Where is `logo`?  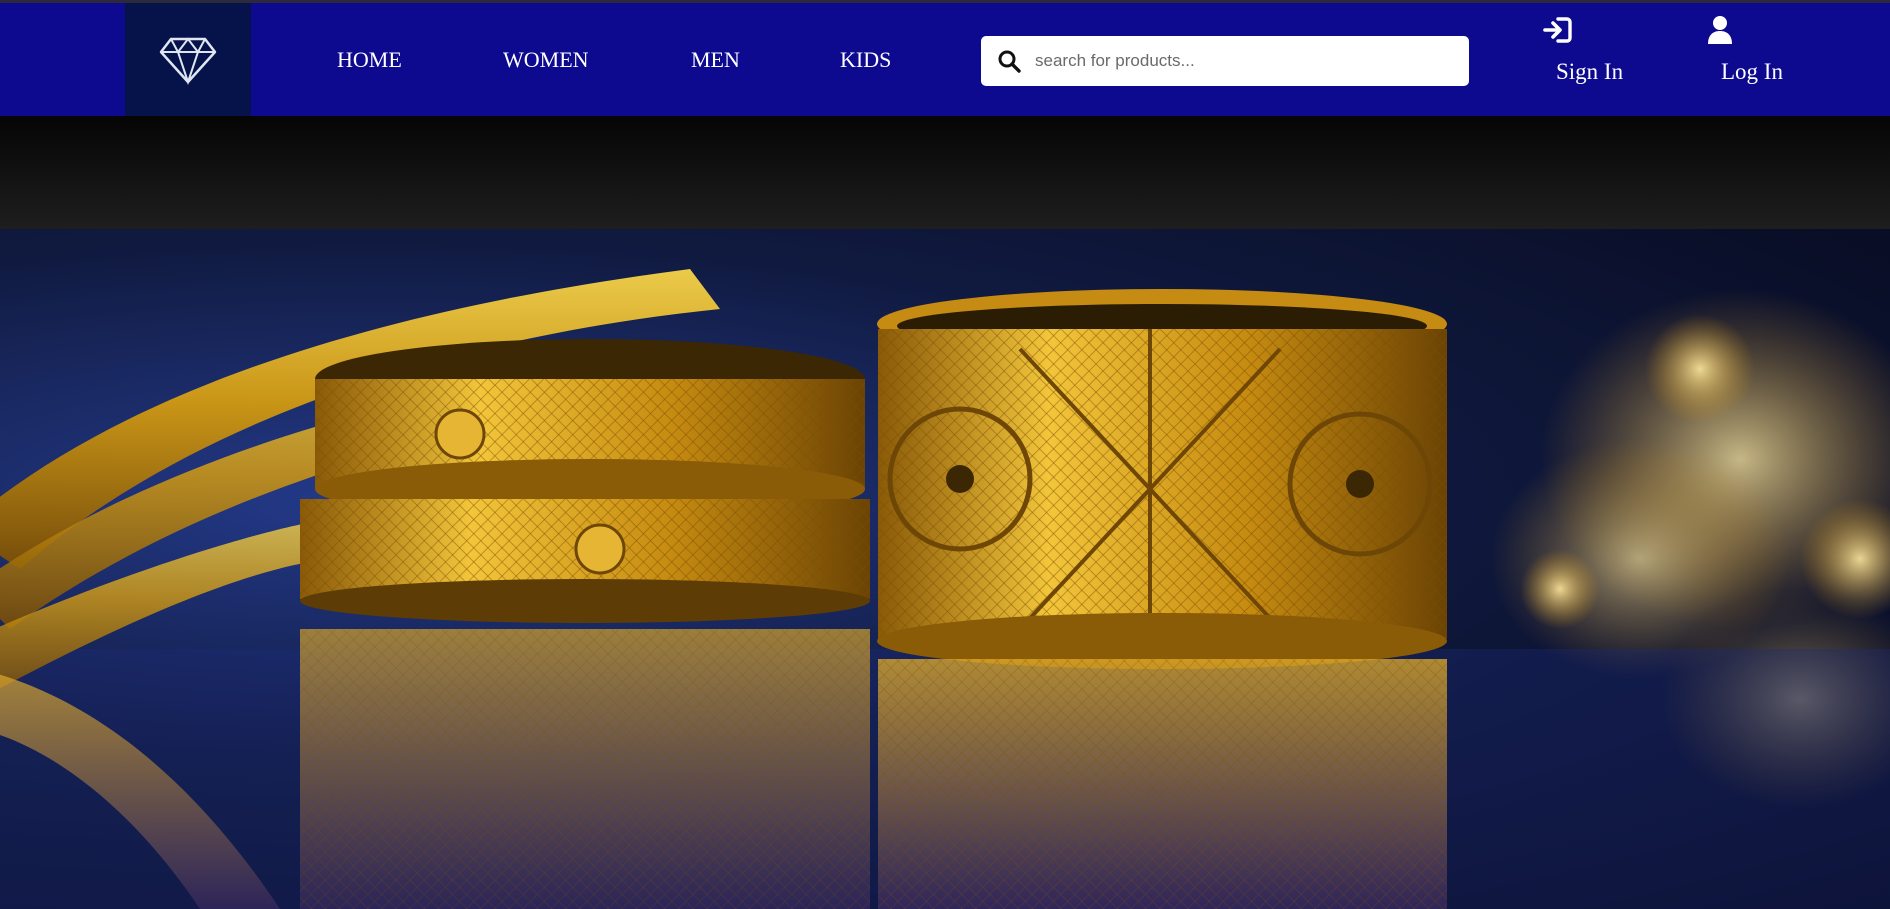
logo is located at coordinates (188, 59).